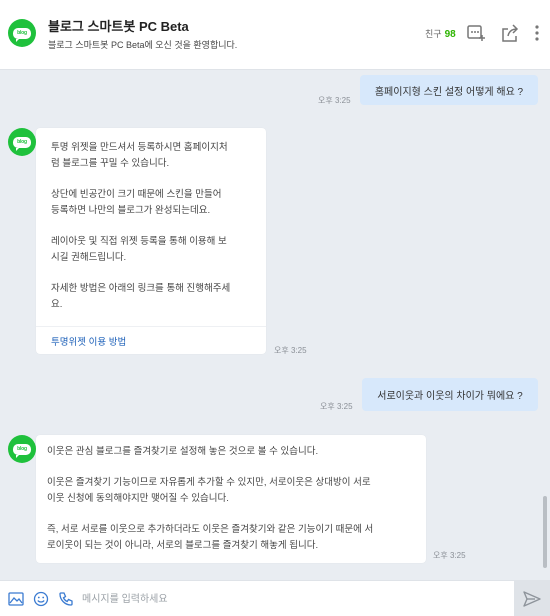 This screenshot has width=550, height=616. I want to click on emoji-icon, so click(41, 599).